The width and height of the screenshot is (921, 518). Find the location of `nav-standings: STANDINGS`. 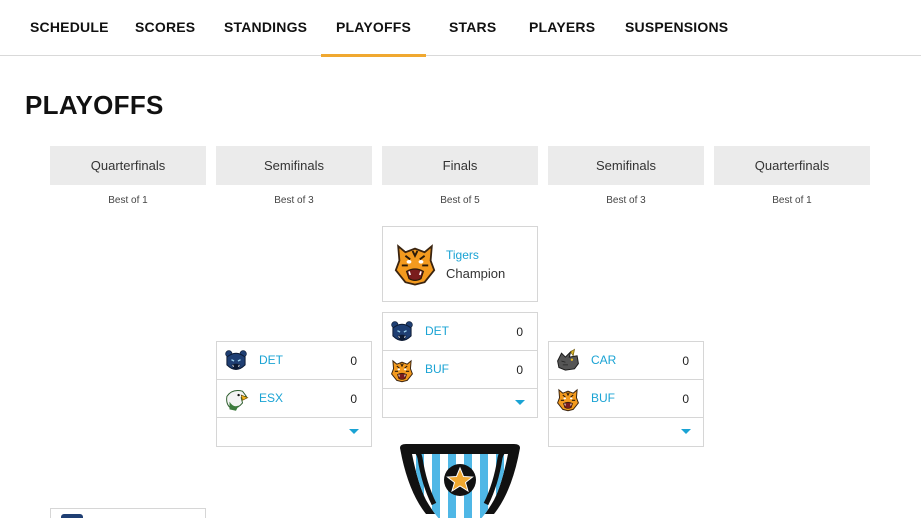

nav-standings: STANDINGS is located at coordinates (265, 28).